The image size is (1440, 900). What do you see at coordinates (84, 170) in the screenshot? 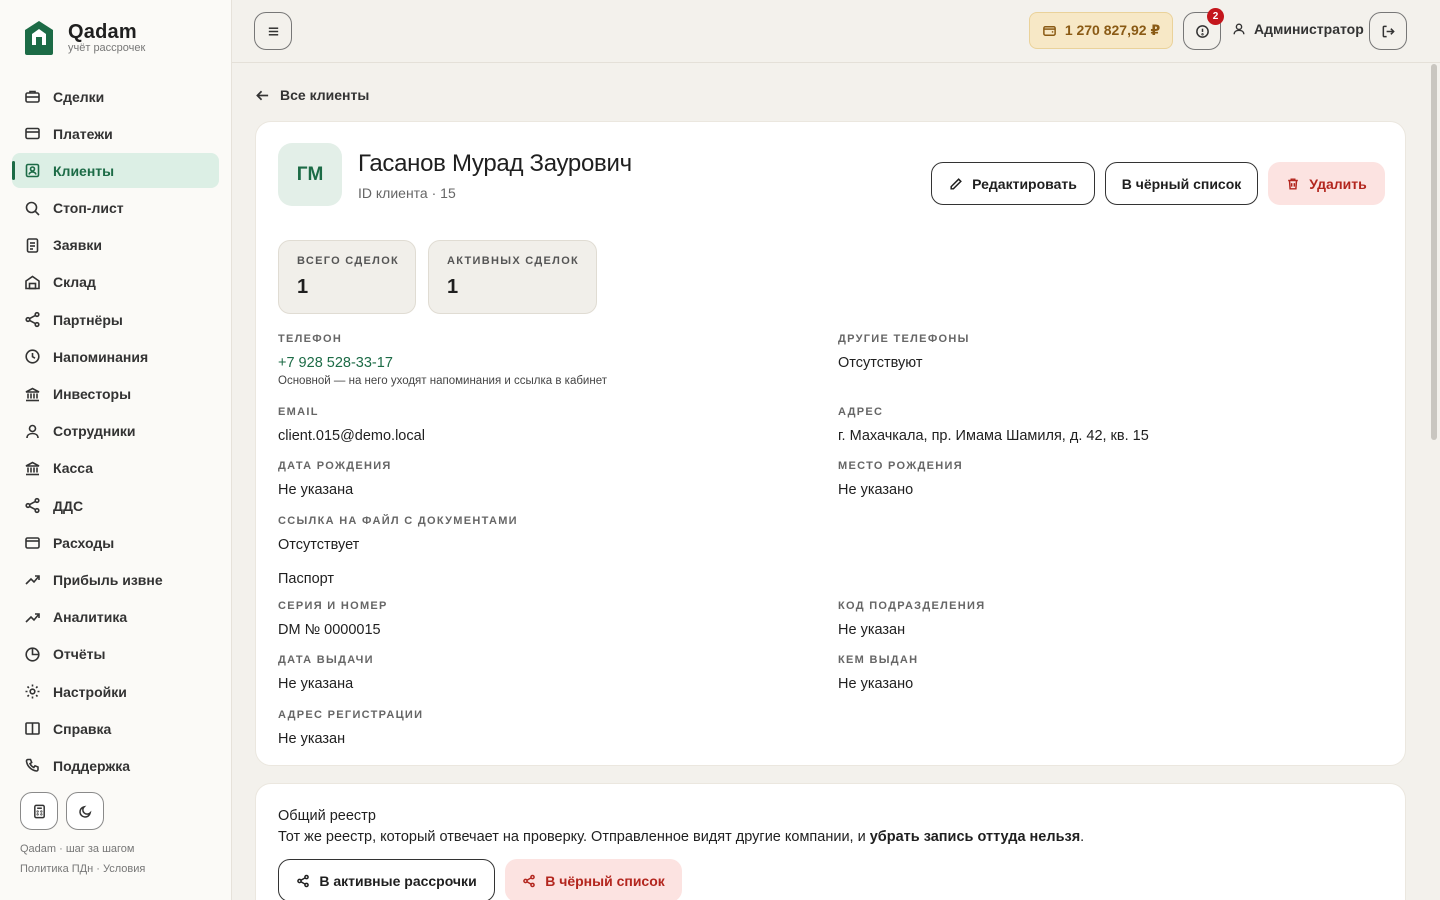
I see `sidebar-item-label: Клиенты` at bounding box center [84, 170].